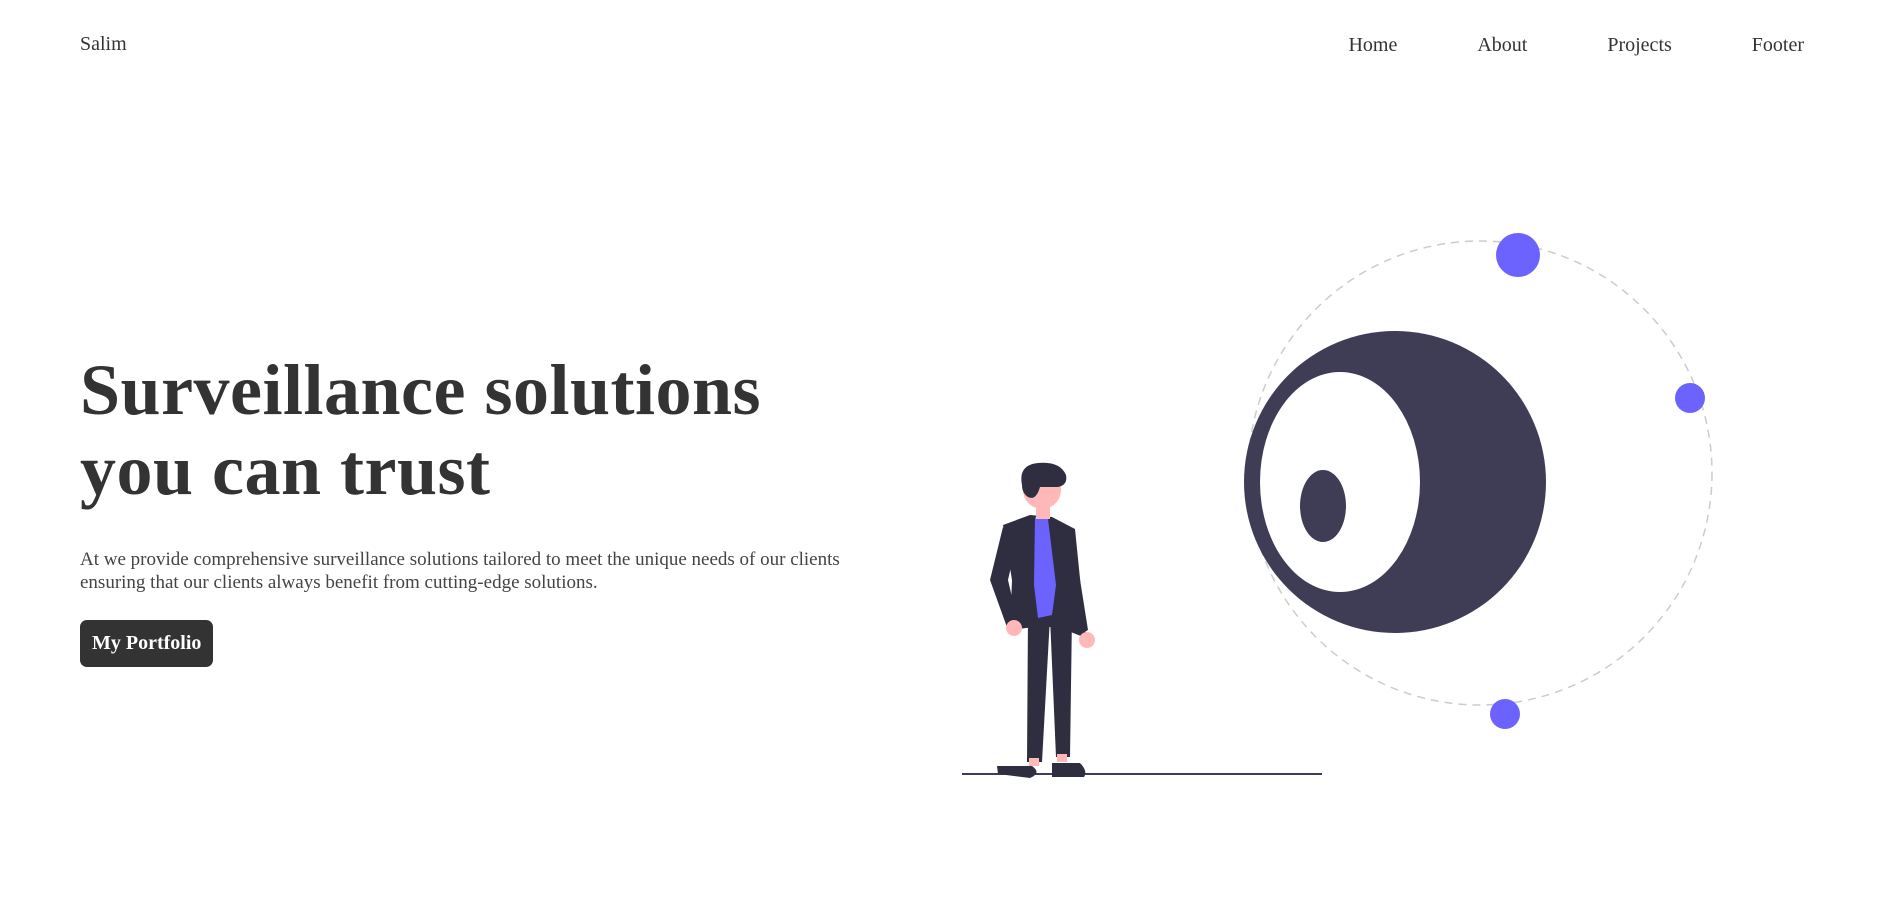 The height and width of the screenshot is (903, 1896). I want to click on nav-item-about: About, so click(1502, 45).